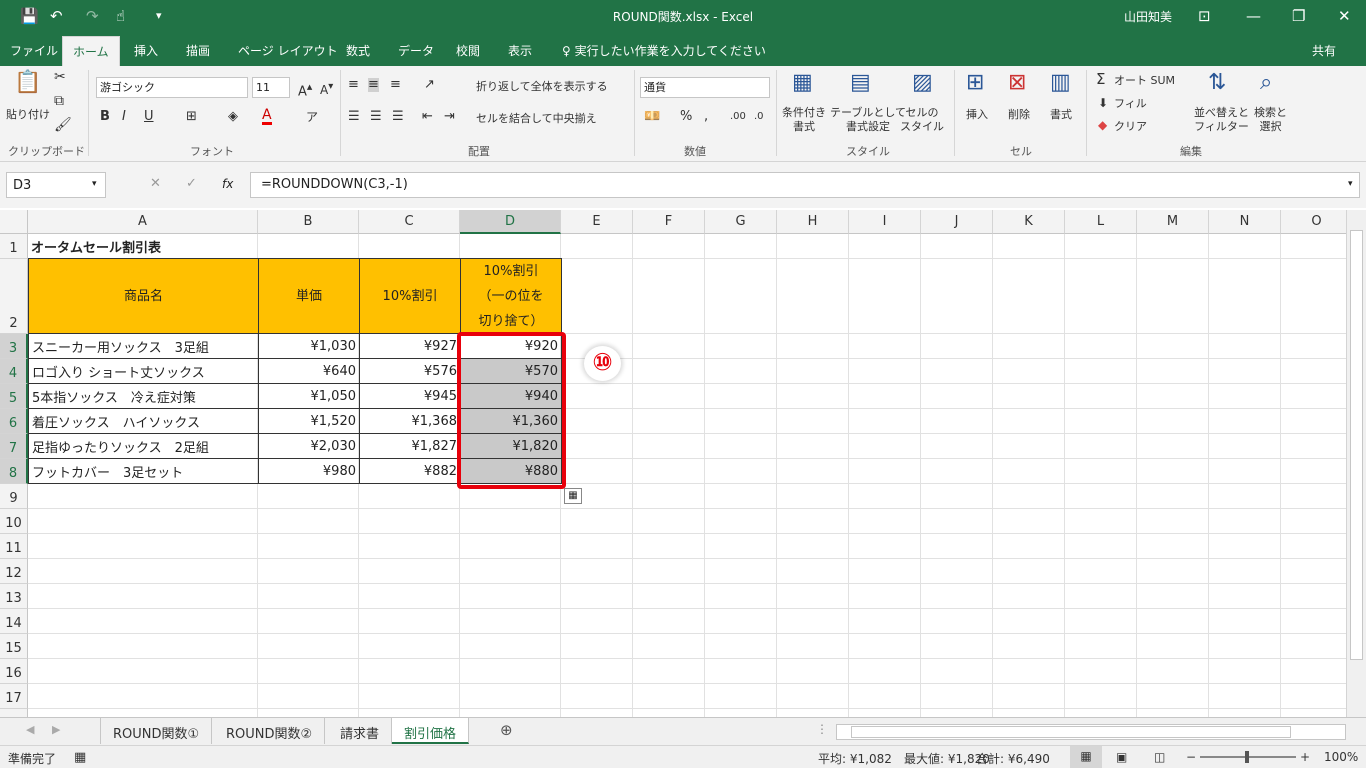 This screenshot has width=1366, height=768. Describe the element at coordinates (156, 731) in the screenshot. I see `sheet-tab-round1: ROUND関数①` at that location.